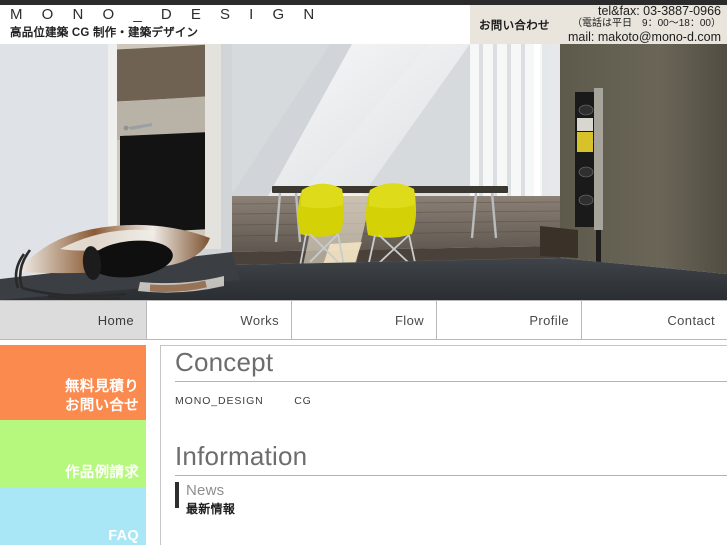 The height and width of the screenshot is (545, 727). Describe the element at coordinates (104, 33) in the screenshot. I see `site-tagline: 高品位建築 CG 制作・建築デザイン` at that location.